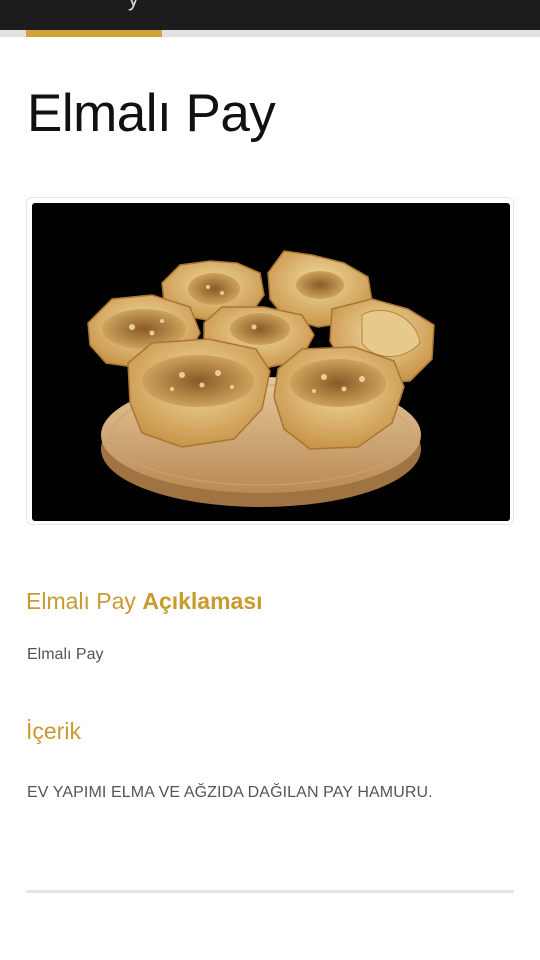 The width and height of the screenshot is (540, 960). I want to click on description-heading-name: Elmalı Pay, so click(84, 601).